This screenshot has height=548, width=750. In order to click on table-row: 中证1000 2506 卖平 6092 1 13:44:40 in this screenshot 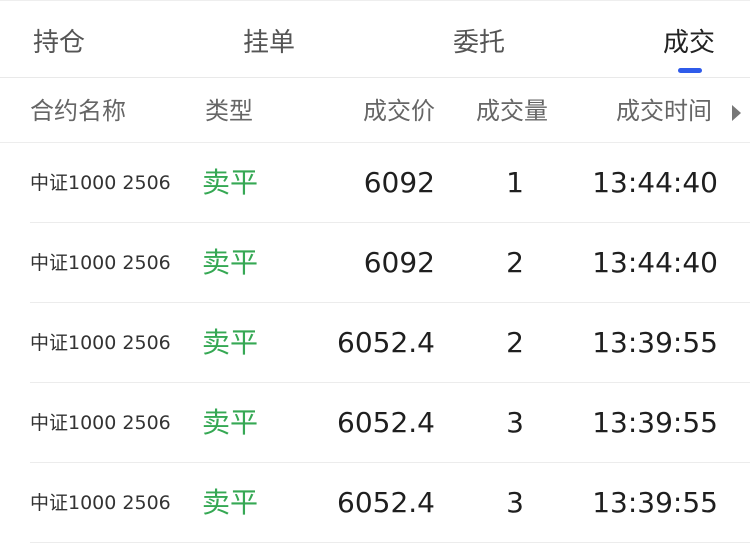, I will do `click(390, 183)`.